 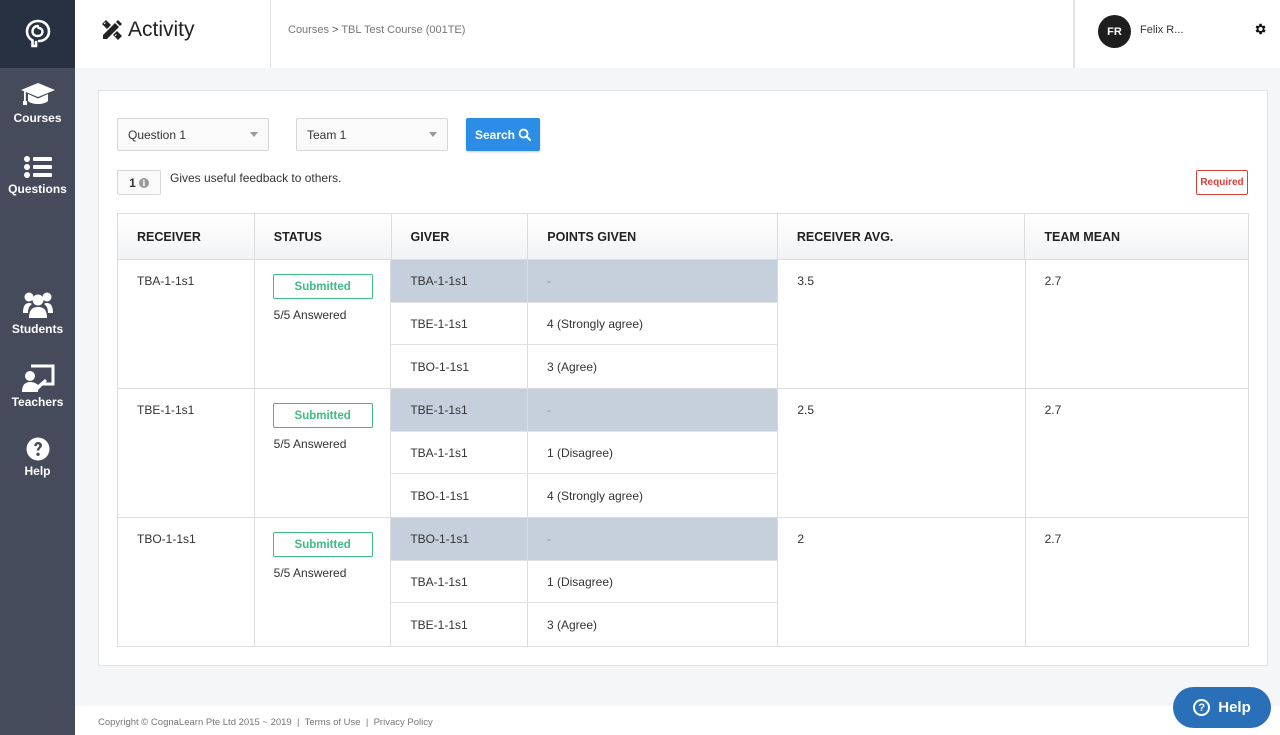 I want to click on privacy-policy-link: Privacy Policy, so click(x=403, y=722).